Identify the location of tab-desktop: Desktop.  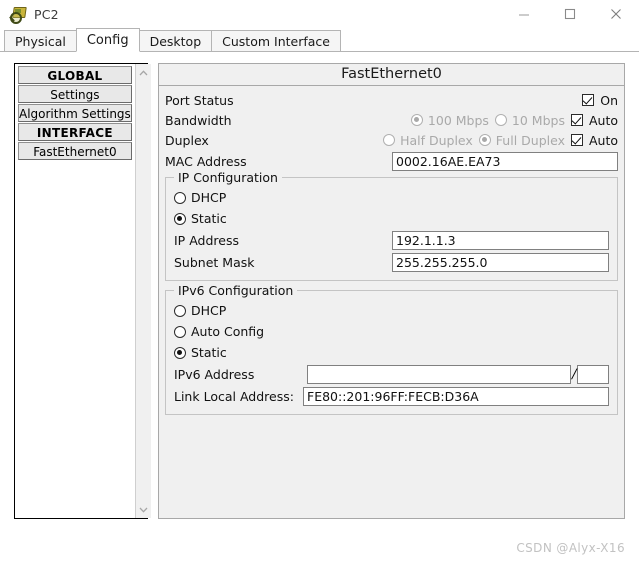
(175, 41).